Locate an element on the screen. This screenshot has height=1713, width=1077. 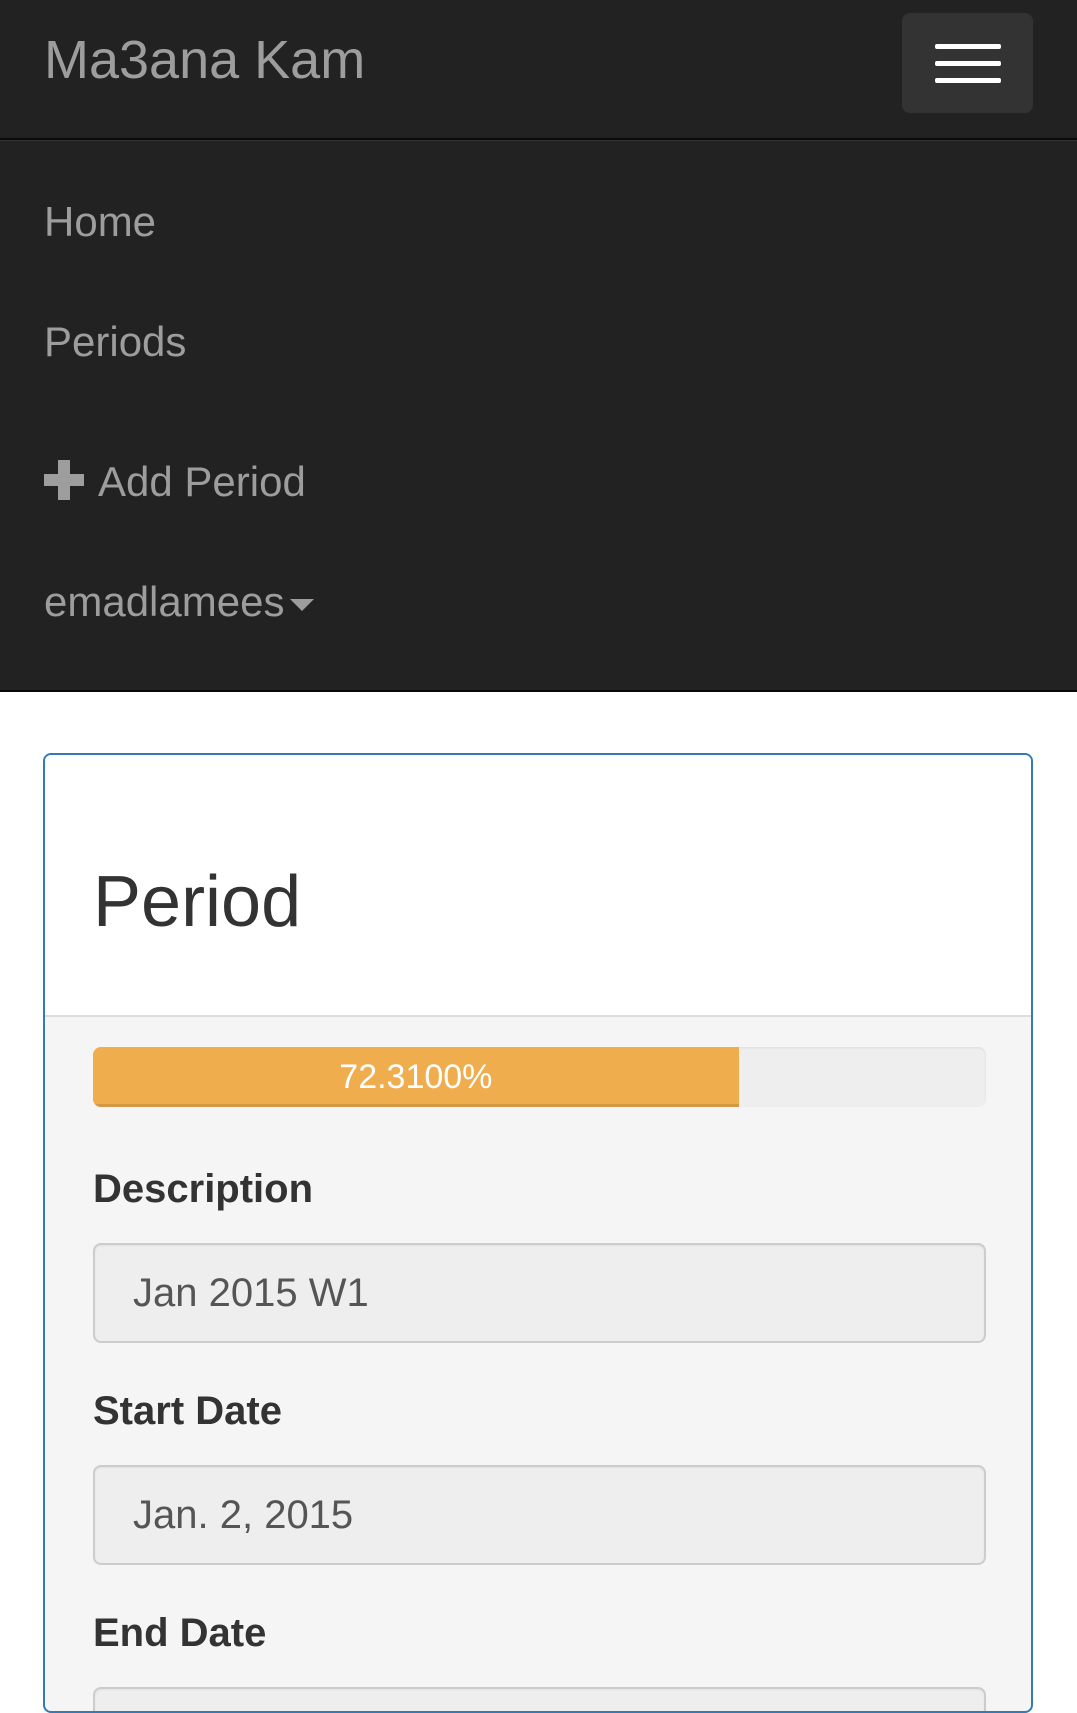
nav-item-periods: Periods is located at coordinates (115, 342).